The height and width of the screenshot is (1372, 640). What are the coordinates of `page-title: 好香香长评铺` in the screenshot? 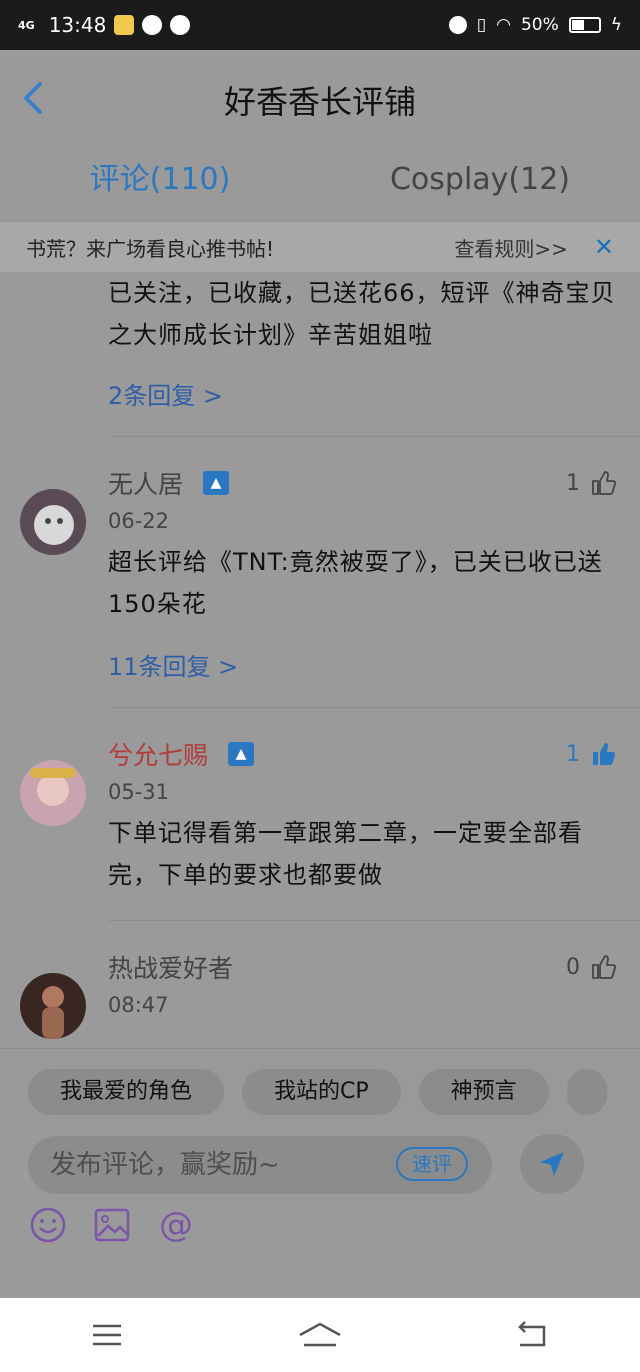 It's located at (319, 102).